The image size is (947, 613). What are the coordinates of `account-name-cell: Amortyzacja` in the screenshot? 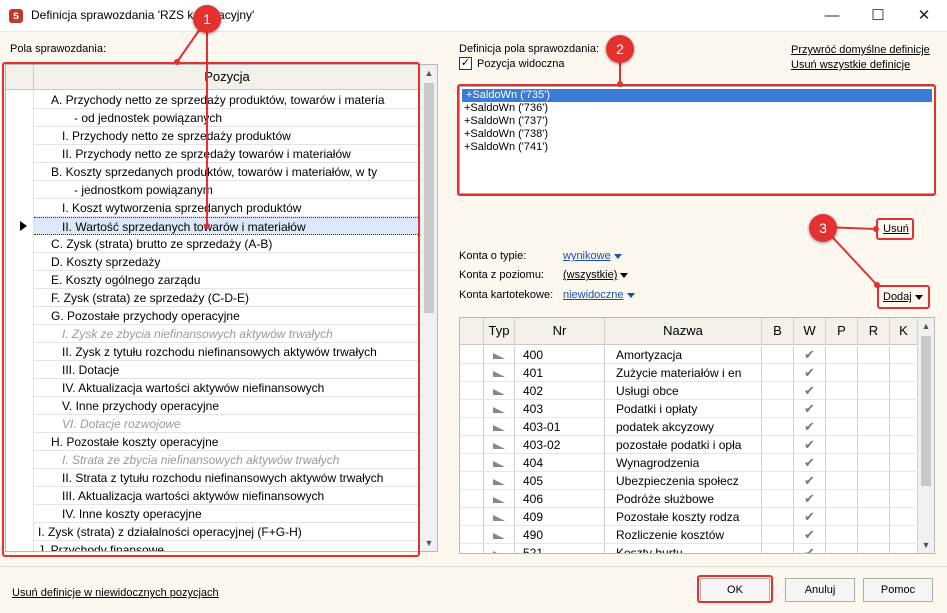 It's located at (683, 354).